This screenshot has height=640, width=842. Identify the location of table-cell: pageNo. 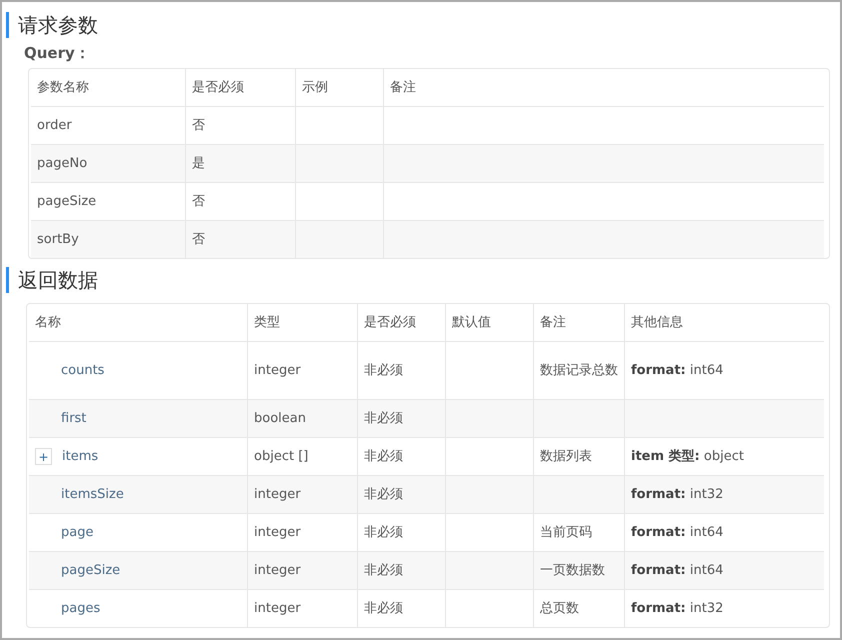
(62, 163).